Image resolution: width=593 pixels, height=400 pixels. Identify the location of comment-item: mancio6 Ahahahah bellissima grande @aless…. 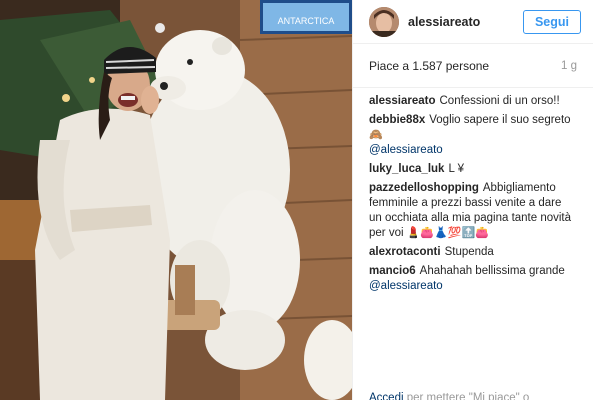
(473, 279).